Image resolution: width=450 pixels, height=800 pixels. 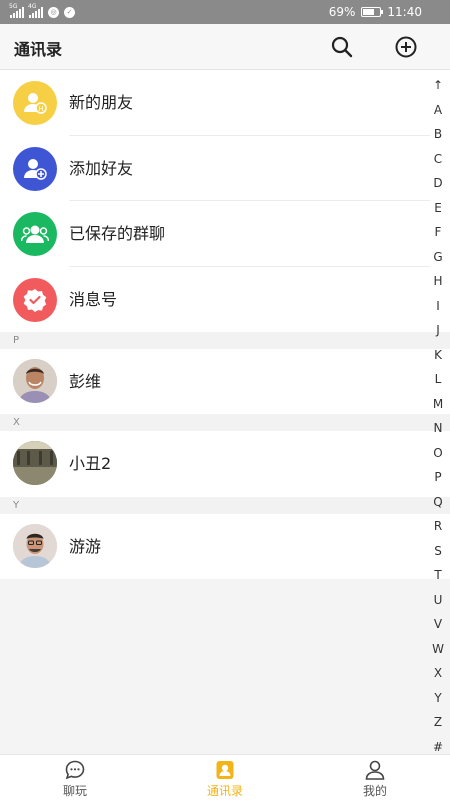 I want to click on signal-icon: 5G, so click(x=16, y=10).